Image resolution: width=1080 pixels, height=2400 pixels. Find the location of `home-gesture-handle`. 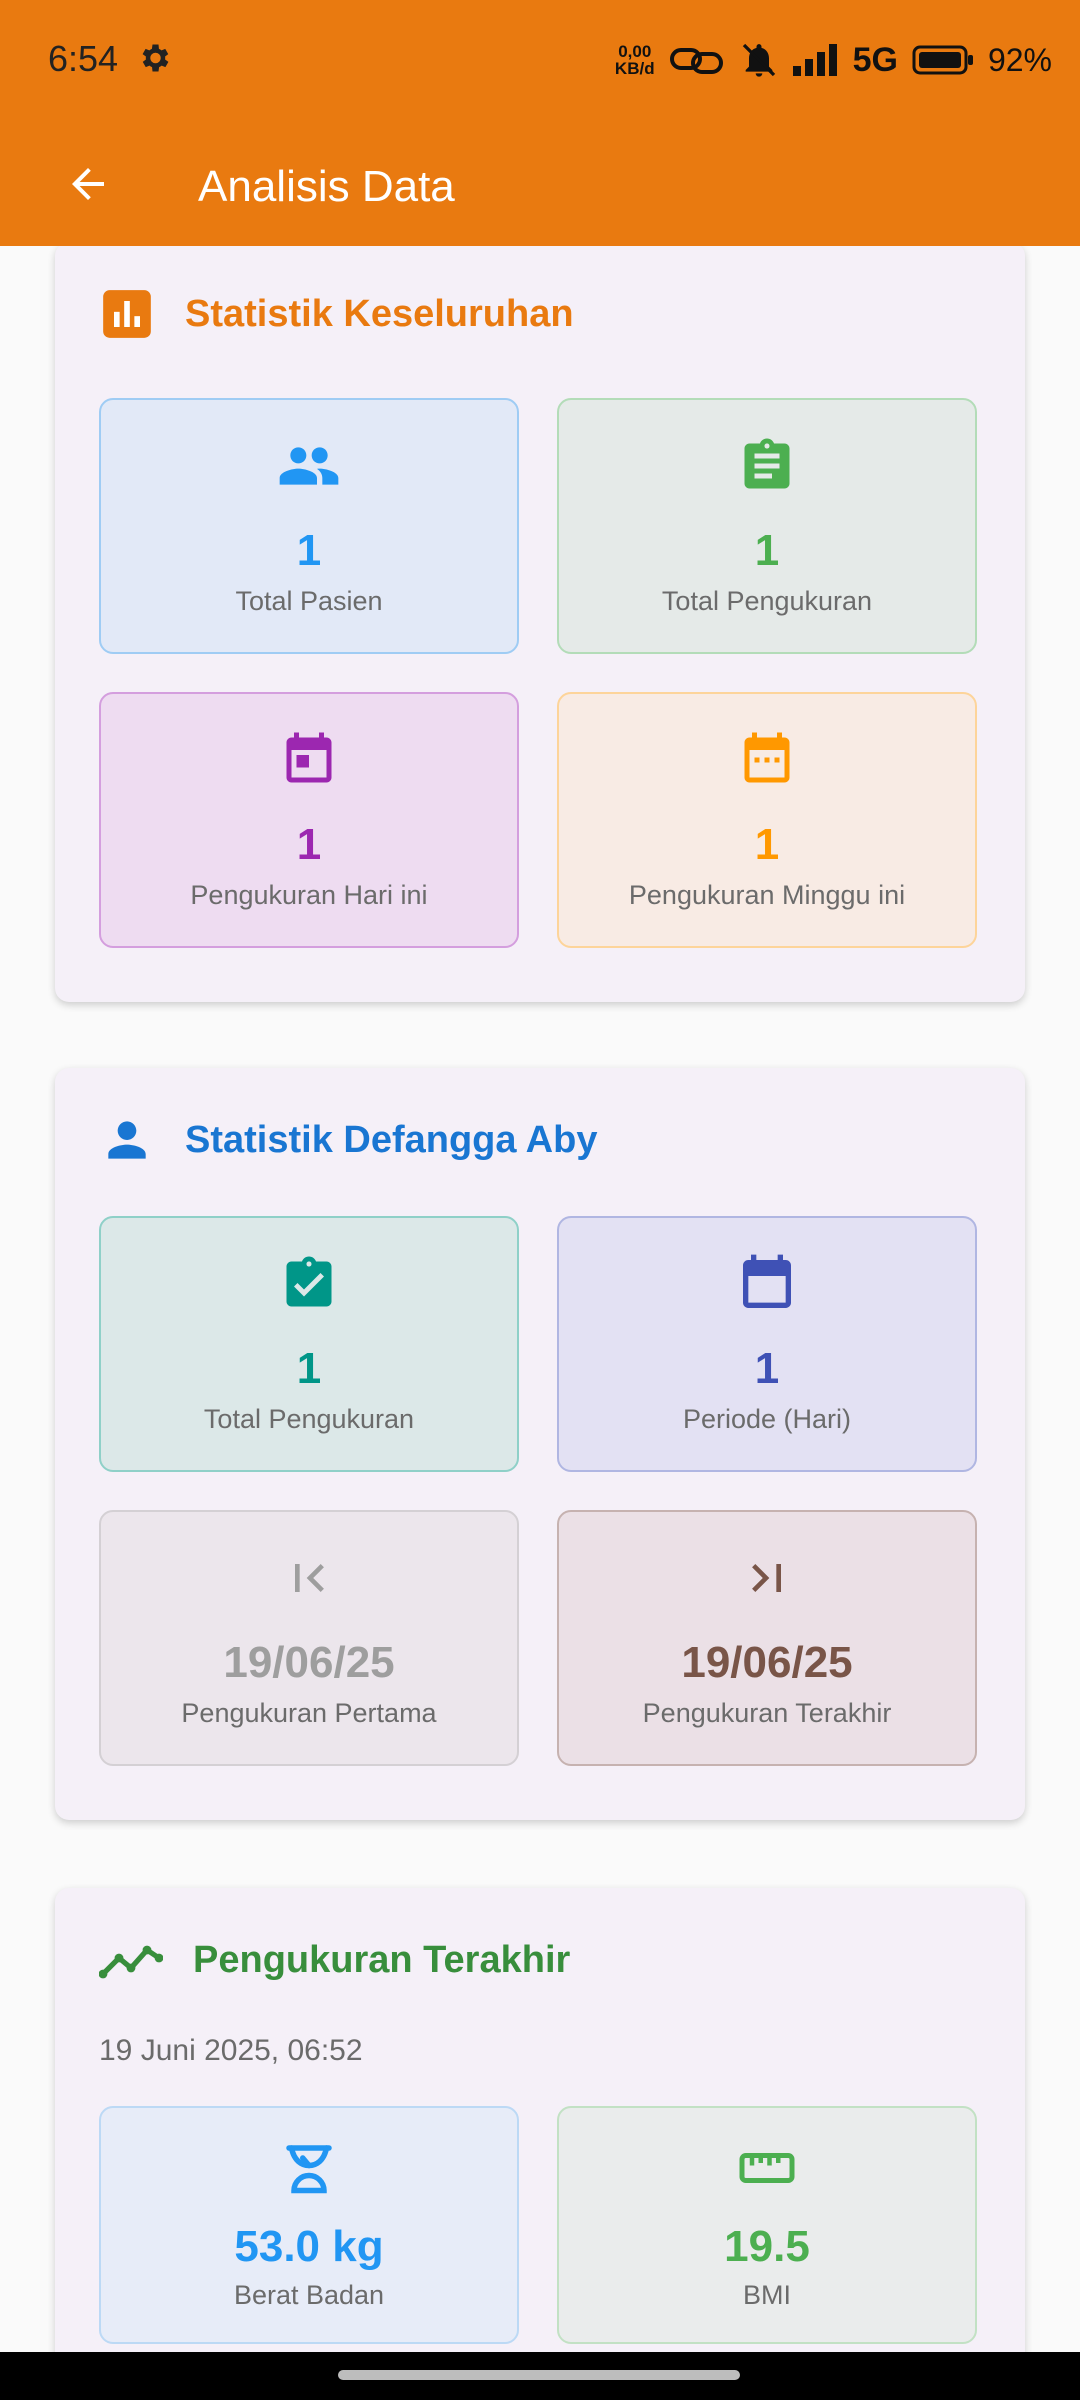

home-gesture-handle is located at coordinates (539, 2375).